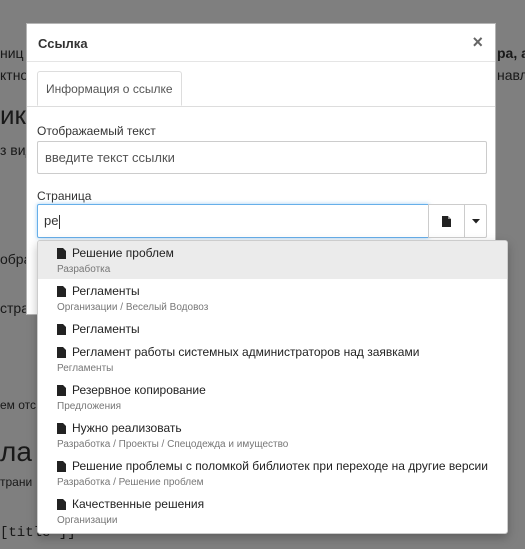 Image resolution: width=525 pixels, height=549 pixels. I want to click on text-cursor, so click(60, 221).